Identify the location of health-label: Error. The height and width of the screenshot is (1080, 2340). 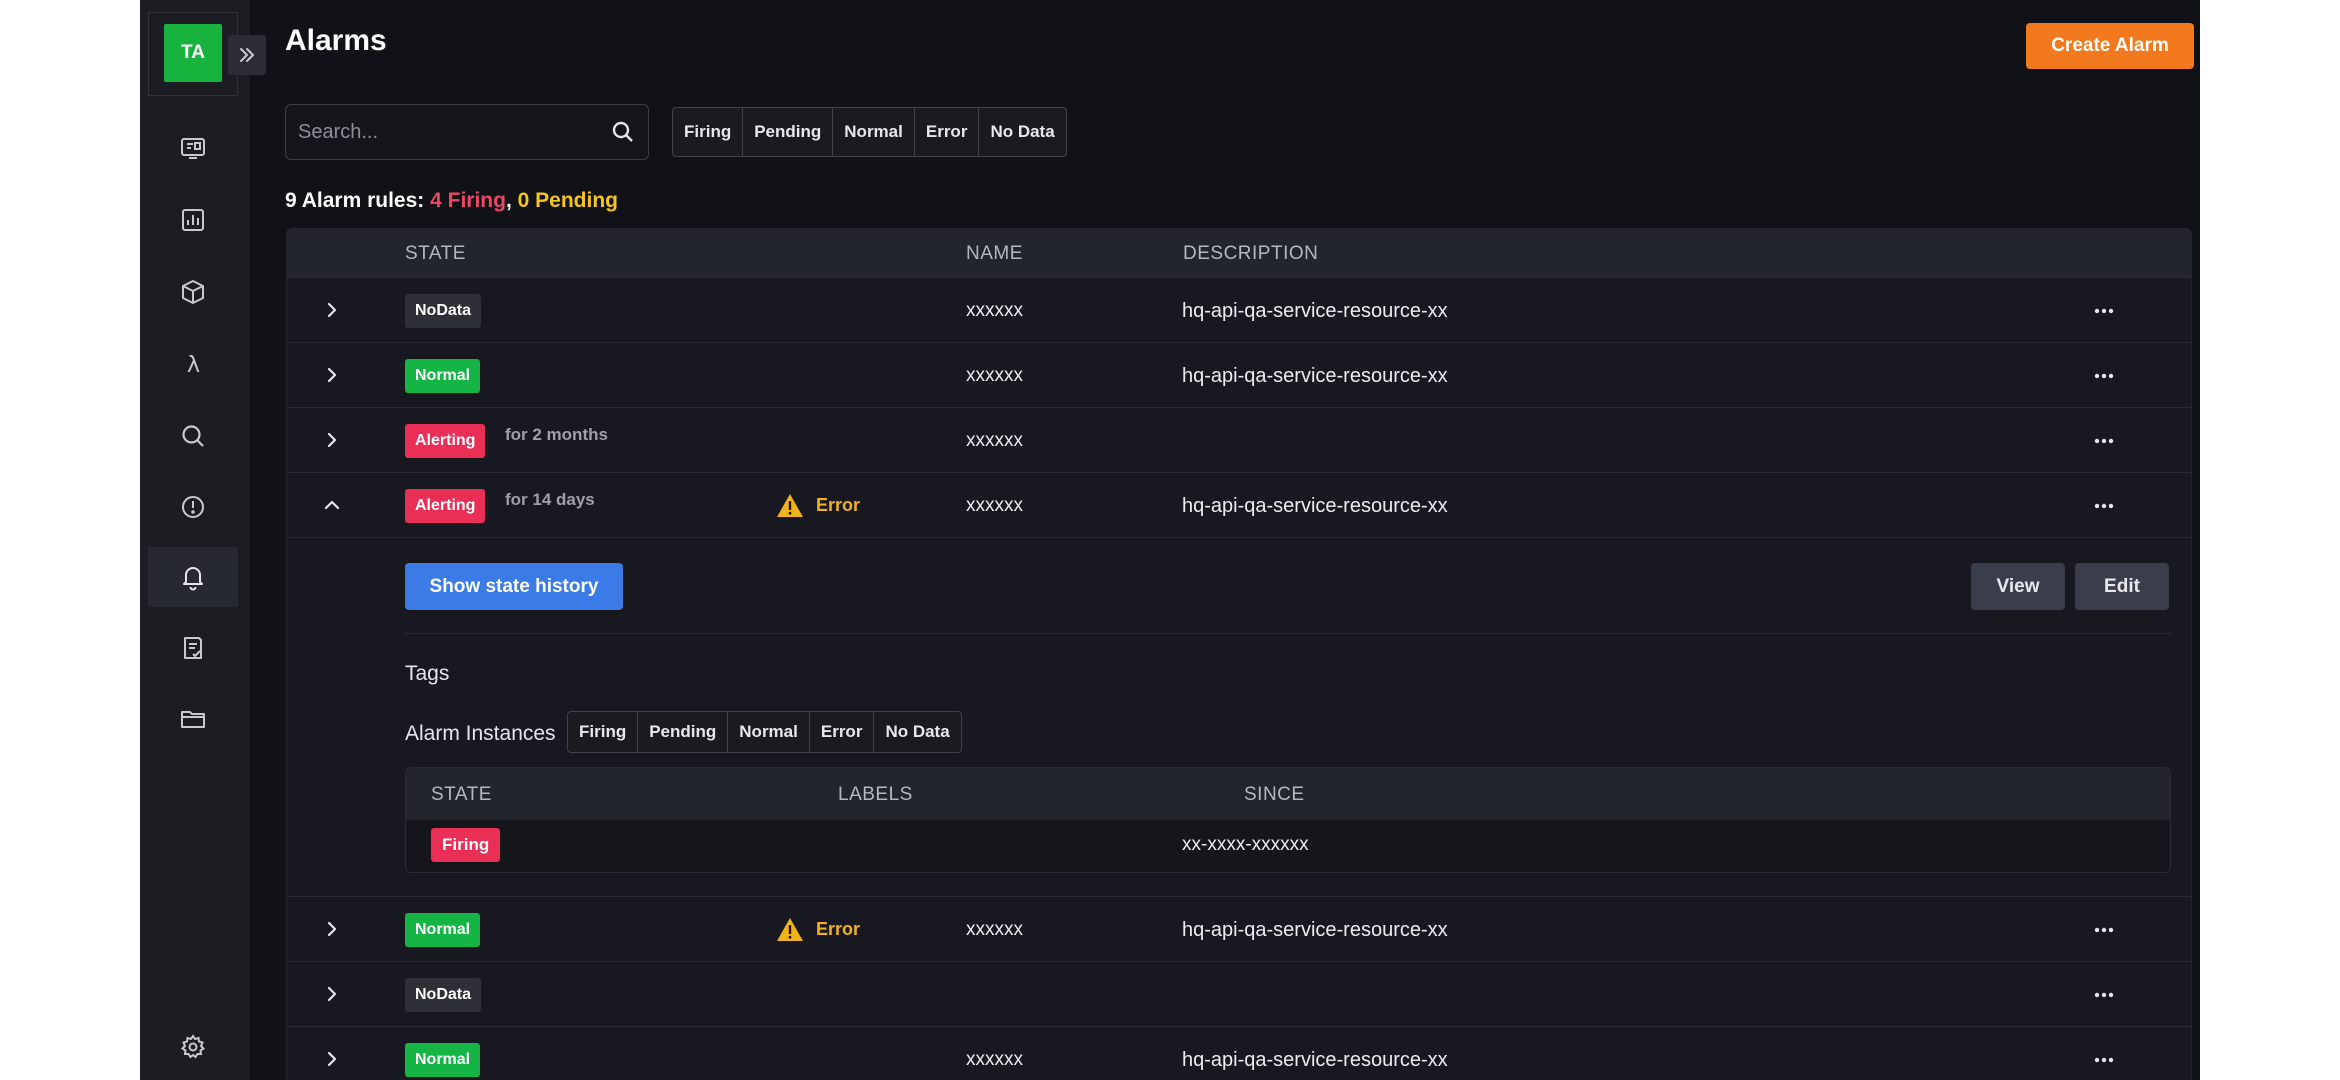
(838, 505).